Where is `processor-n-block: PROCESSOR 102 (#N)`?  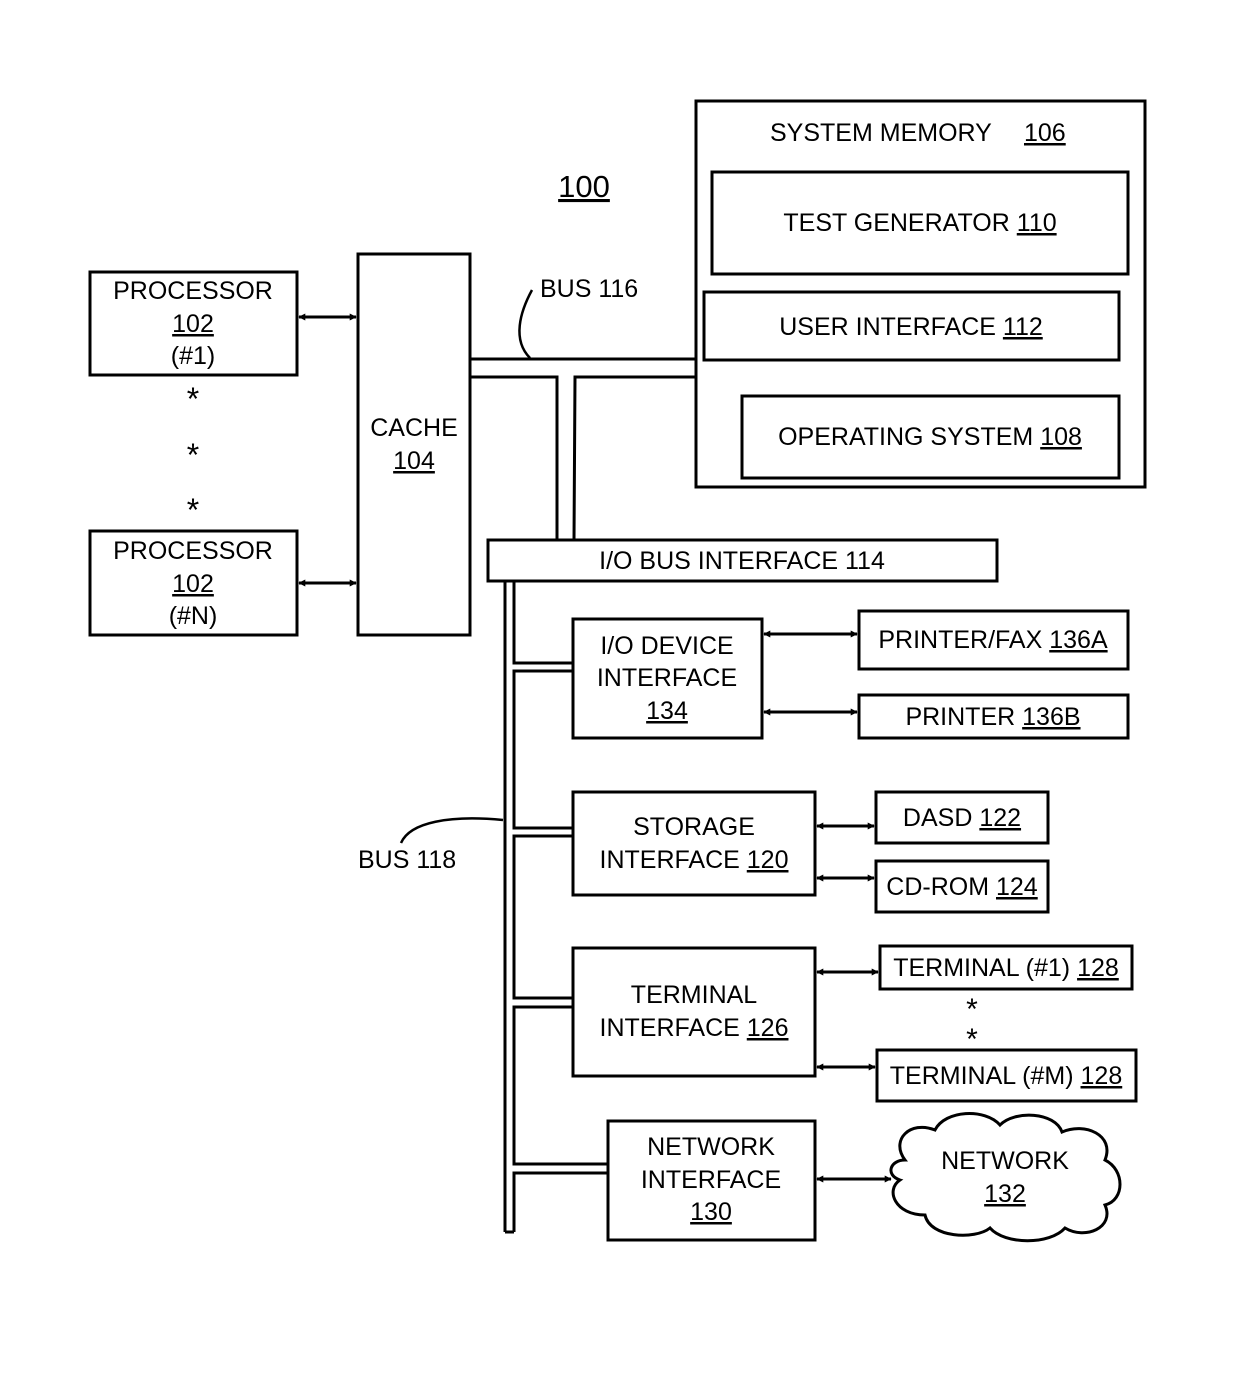
processor-n-block: PROCESSOR 102 (#N) is located at coordinates (193, 583).